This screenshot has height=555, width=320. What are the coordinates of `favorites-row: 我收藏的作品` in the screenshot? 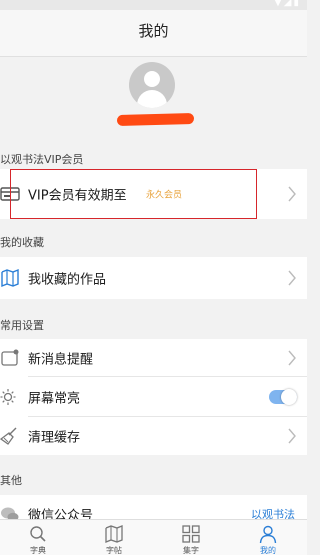 It's located at (153, 278).